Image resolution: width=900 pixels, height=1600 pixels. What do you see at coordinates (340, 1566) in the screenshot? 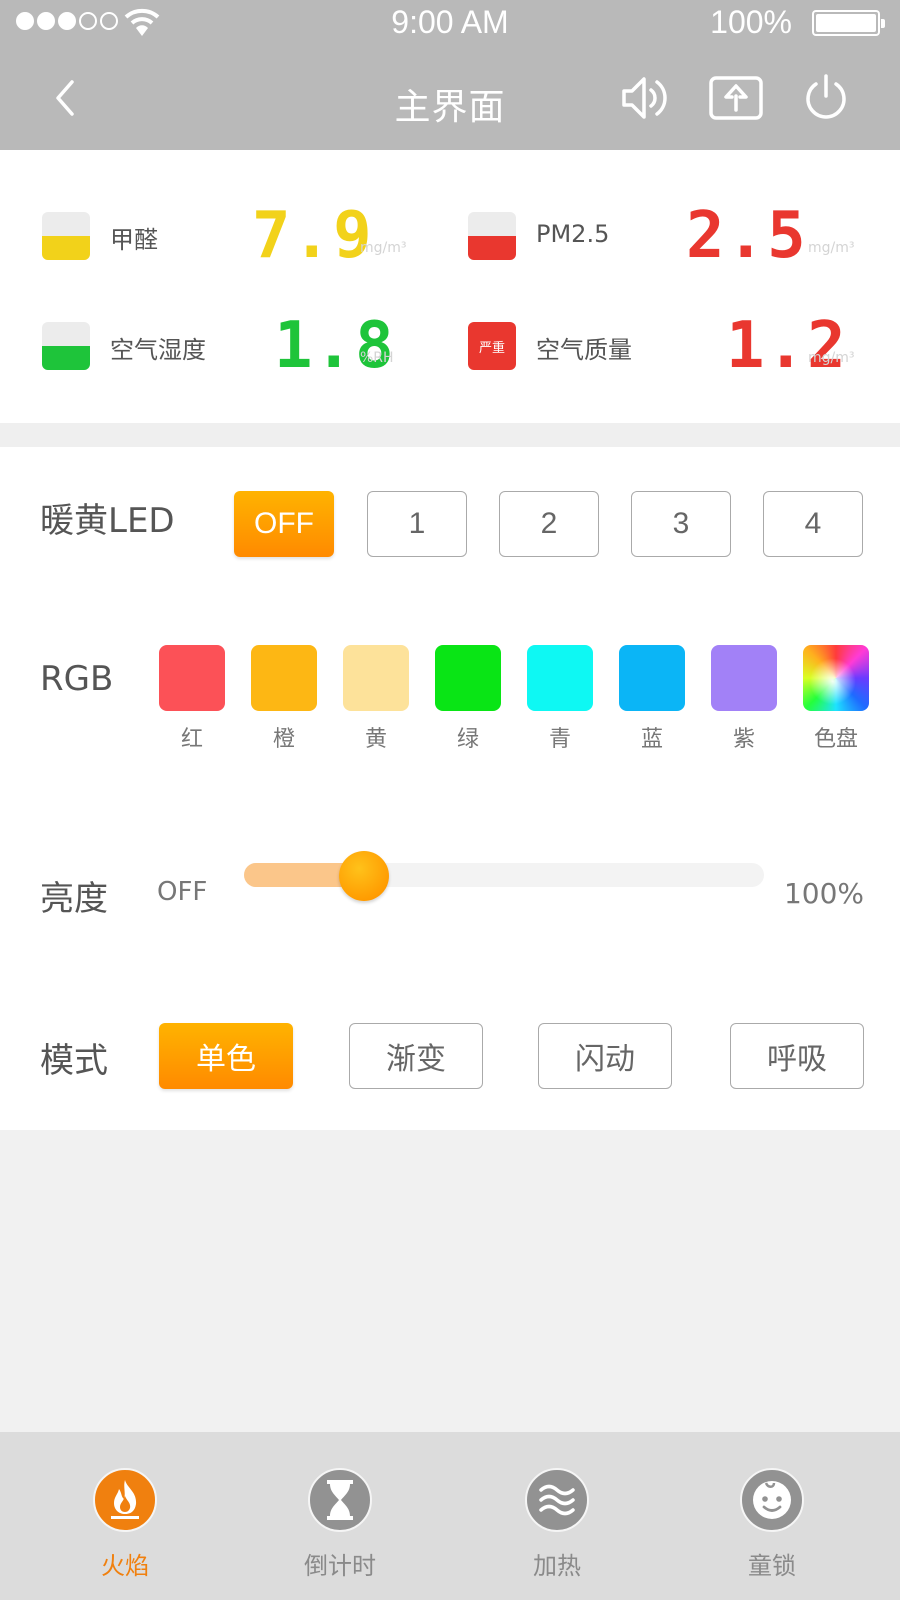
I see `tab-label: 倒计时` at bounding box center [340, 1566].